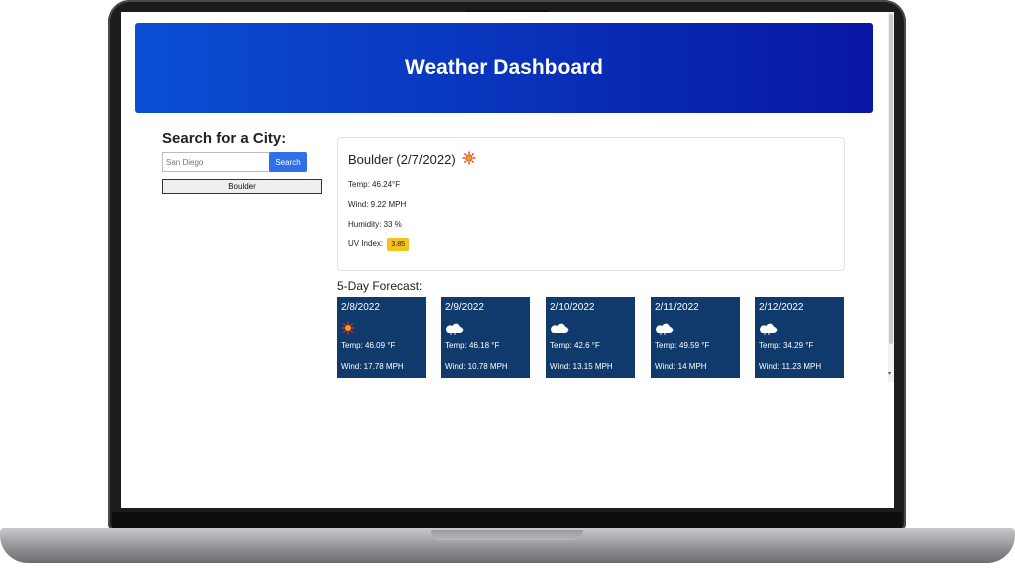 This screenshot has height=571, width=1015. What do you see at coordinates (677, 307) in the screenshot?
I see `forecast-date: 2/11/2022` at bounding box center [677, 307].